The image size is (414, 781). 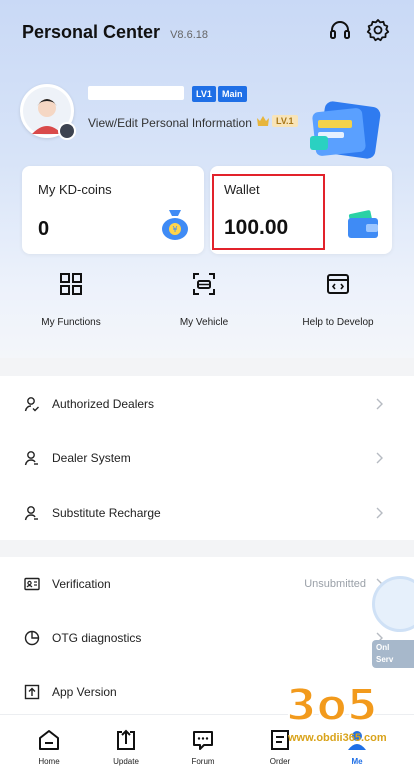 I want to click on menu-item-otg-diagnostics: OTG diagnostics, so click(x=202, y=638).